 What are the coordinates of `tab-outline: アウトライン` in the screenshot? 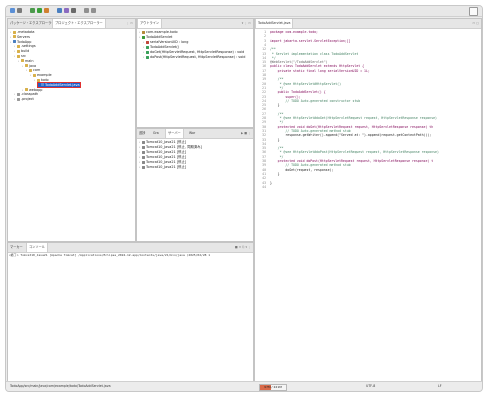 It's located at (150, 23).